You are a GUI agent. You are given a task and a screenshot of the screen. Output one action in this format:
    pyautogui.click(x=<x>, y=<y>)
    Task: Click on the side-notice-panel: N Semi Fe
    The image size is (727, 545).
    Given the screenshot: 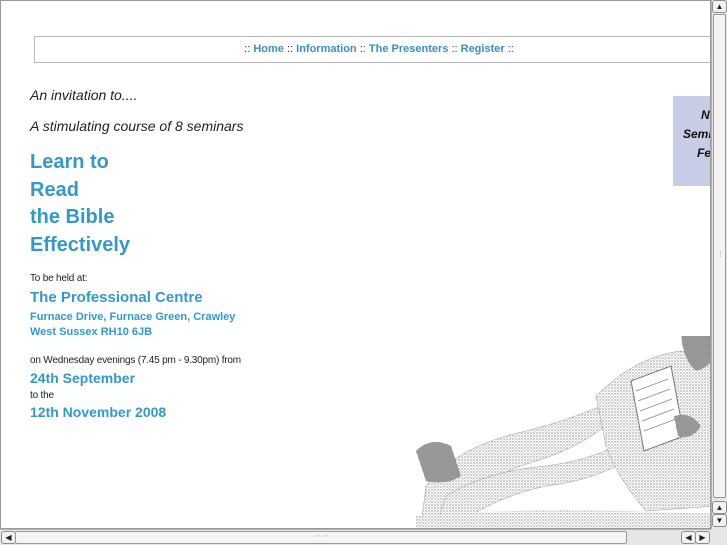 What is the action you would take?
    pyautogui.click(x=692, y=141)
    